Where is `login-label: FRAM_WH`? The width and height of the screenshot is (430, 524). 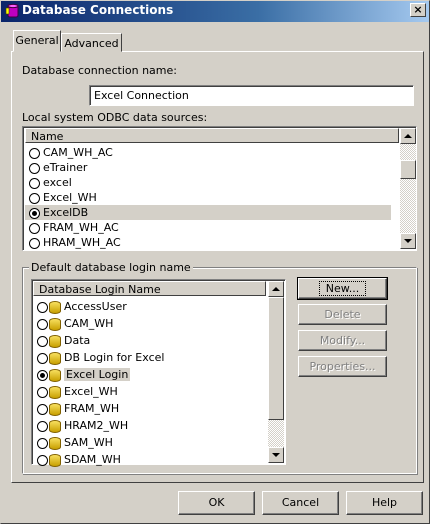
login-label: FRAM_WH is located at coordinates (92, 408).